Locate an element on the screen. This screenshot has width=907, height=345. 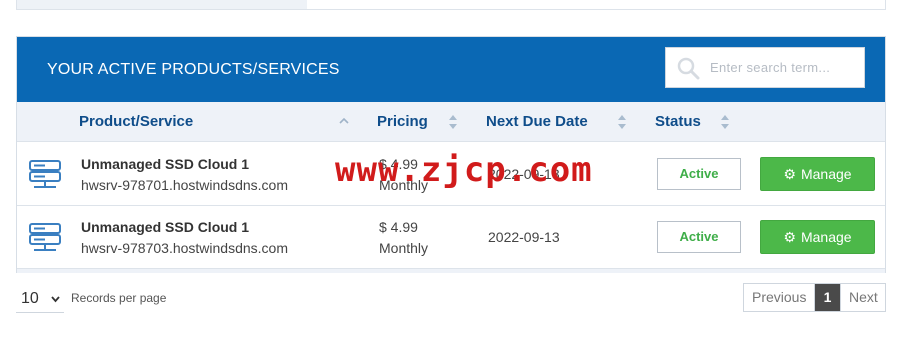
pagination: Previous 1 Next is located at coordinates (814, 297).